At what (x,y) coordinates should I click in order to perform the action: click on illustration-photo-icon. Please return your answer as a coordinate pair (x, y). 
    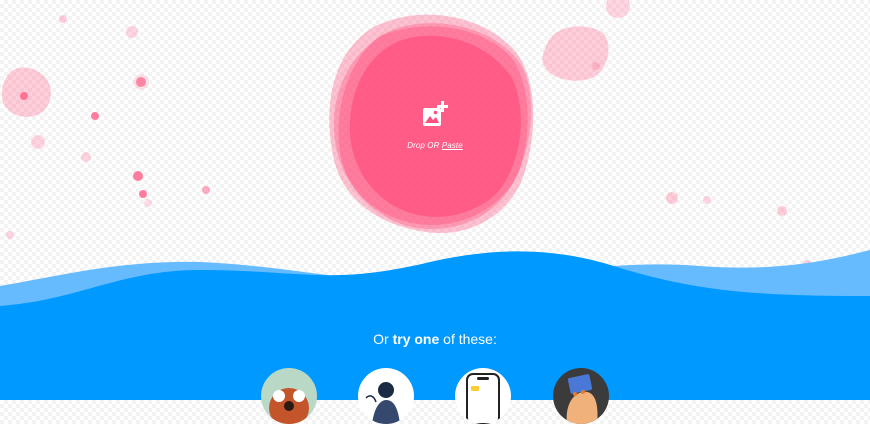
    Looking at the image, I should click on (386, 396).